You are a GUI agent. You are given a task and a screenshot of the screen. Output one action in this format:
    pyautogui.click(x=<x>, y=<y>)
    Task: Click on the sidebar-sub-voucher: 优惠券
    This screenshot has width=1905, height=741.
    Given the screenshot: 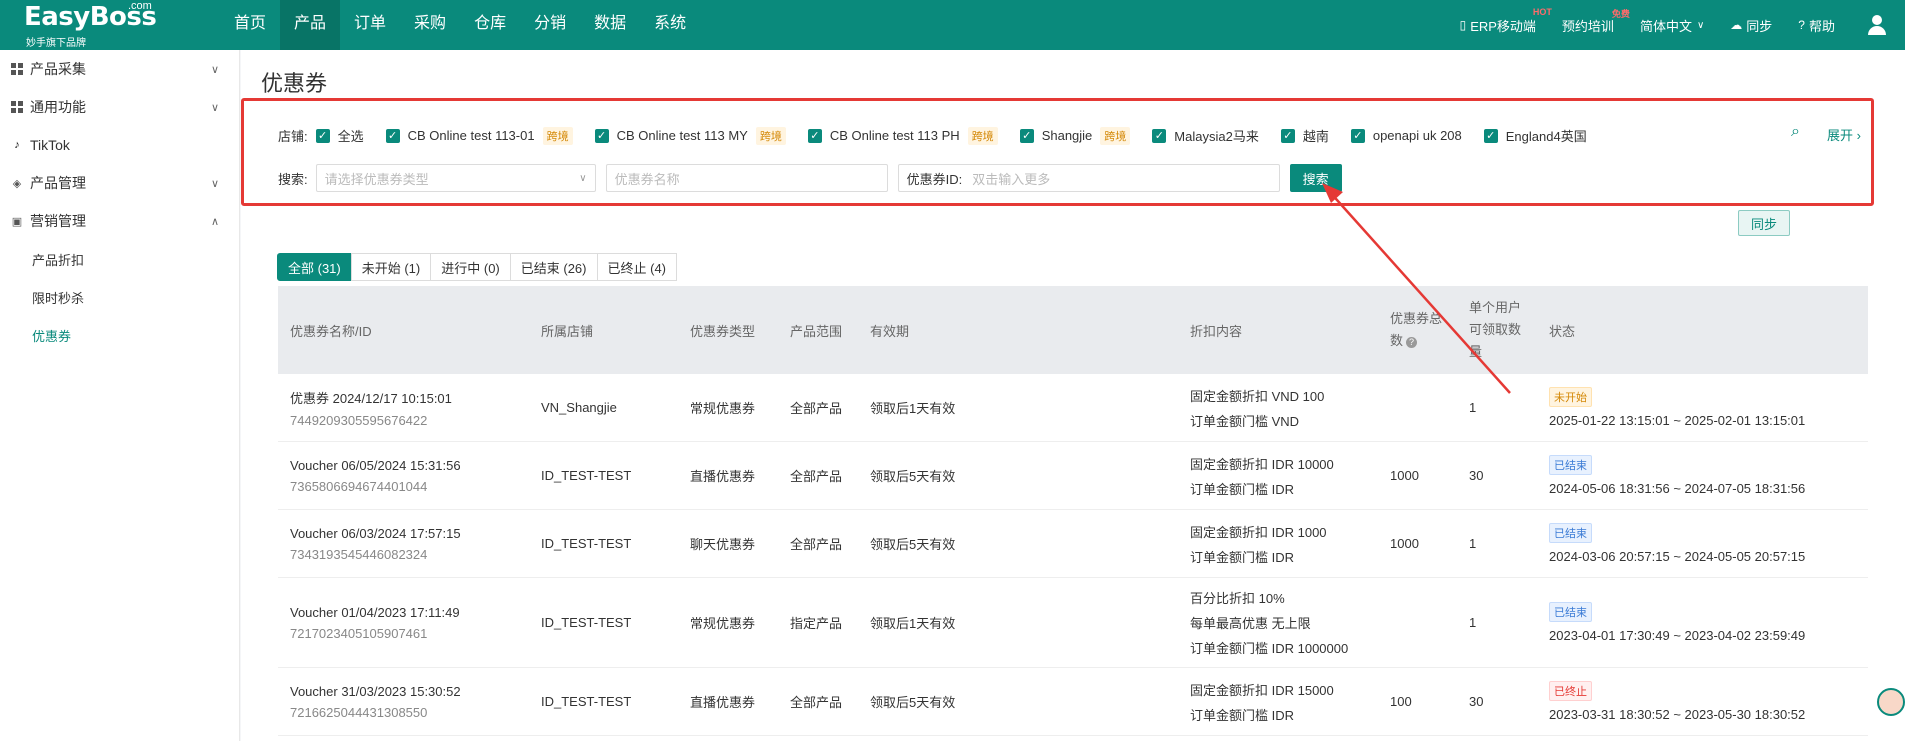 What is the action you would take?
    pyautogui.click(x=119, y=335)
    